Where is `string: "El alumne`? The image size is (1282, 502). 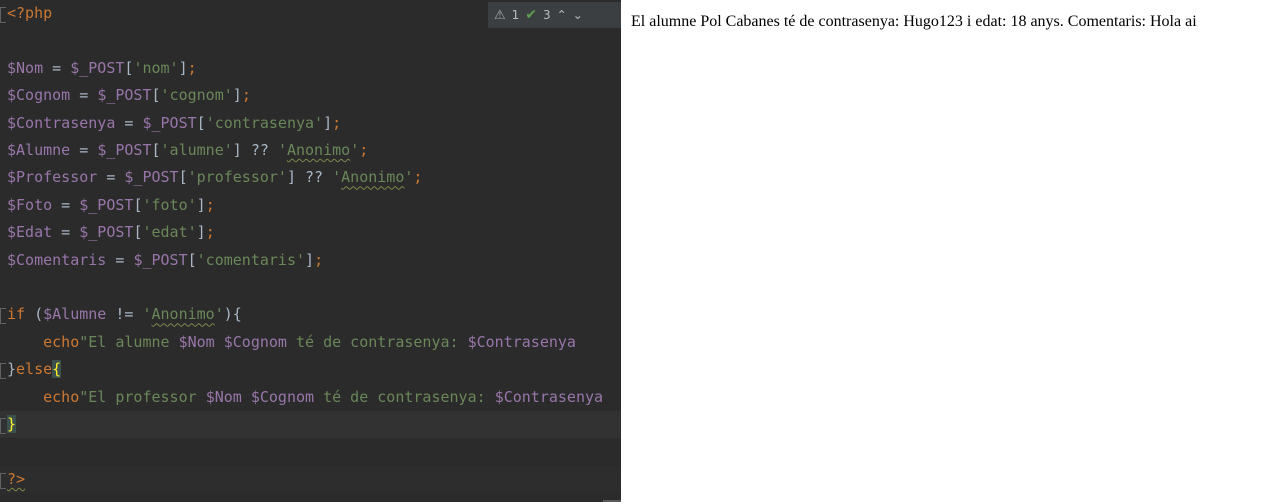 string: "El alumne is located at coordinates (129, 341).